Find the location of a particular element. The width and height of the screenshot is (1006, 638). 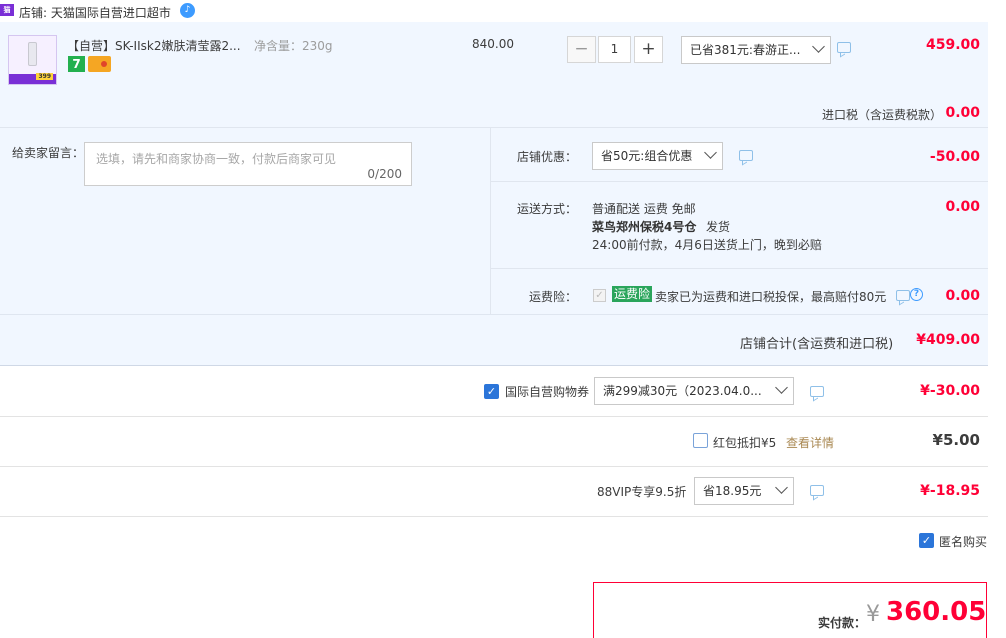

quantity-input: 1 is located at coordinates (614, 49).